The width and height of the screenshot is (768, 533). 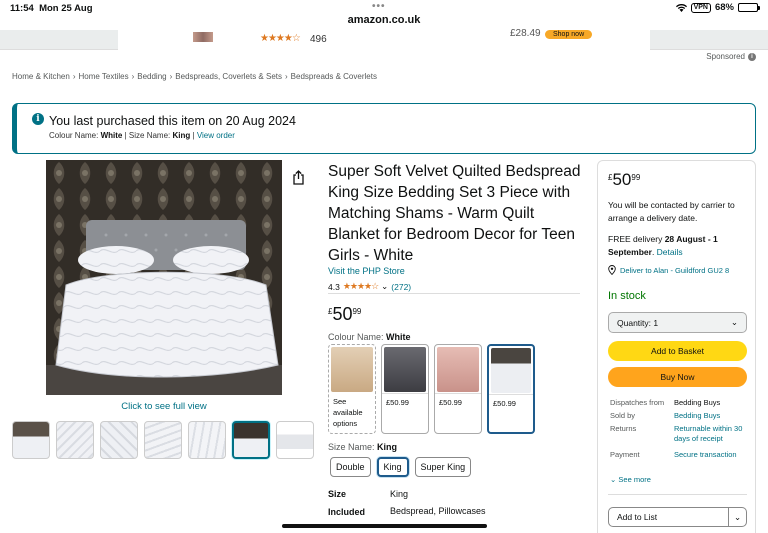 What do you see at coordinates (318, 39) in the screenshot?
I see `ad-review-count: 496` at bounding box center [318, 39].